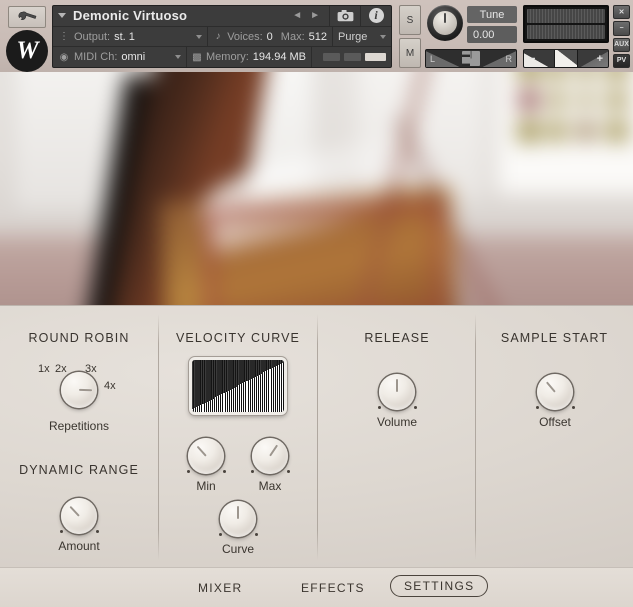 The height and width of the screenshot is (607, 633). What do you see at coordinates (362, 37) in the screenshot?
I see `purge-selector: Purge` at bounding box center [362, 37].